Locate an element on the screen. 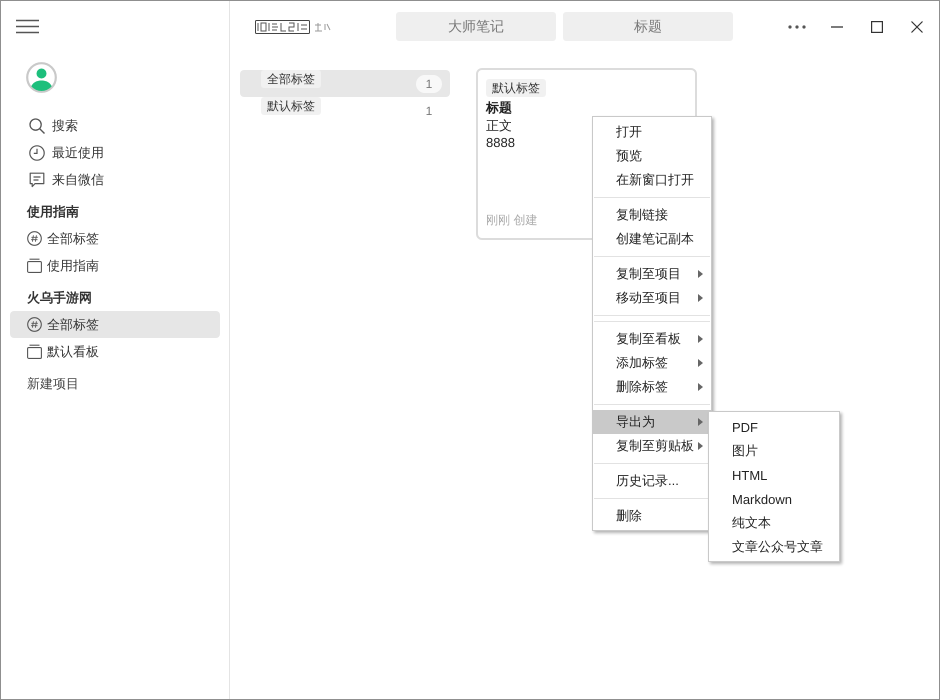 The height and width of the screenshot is (700, 940). maximize-icon is located at coordinates (877, 27).